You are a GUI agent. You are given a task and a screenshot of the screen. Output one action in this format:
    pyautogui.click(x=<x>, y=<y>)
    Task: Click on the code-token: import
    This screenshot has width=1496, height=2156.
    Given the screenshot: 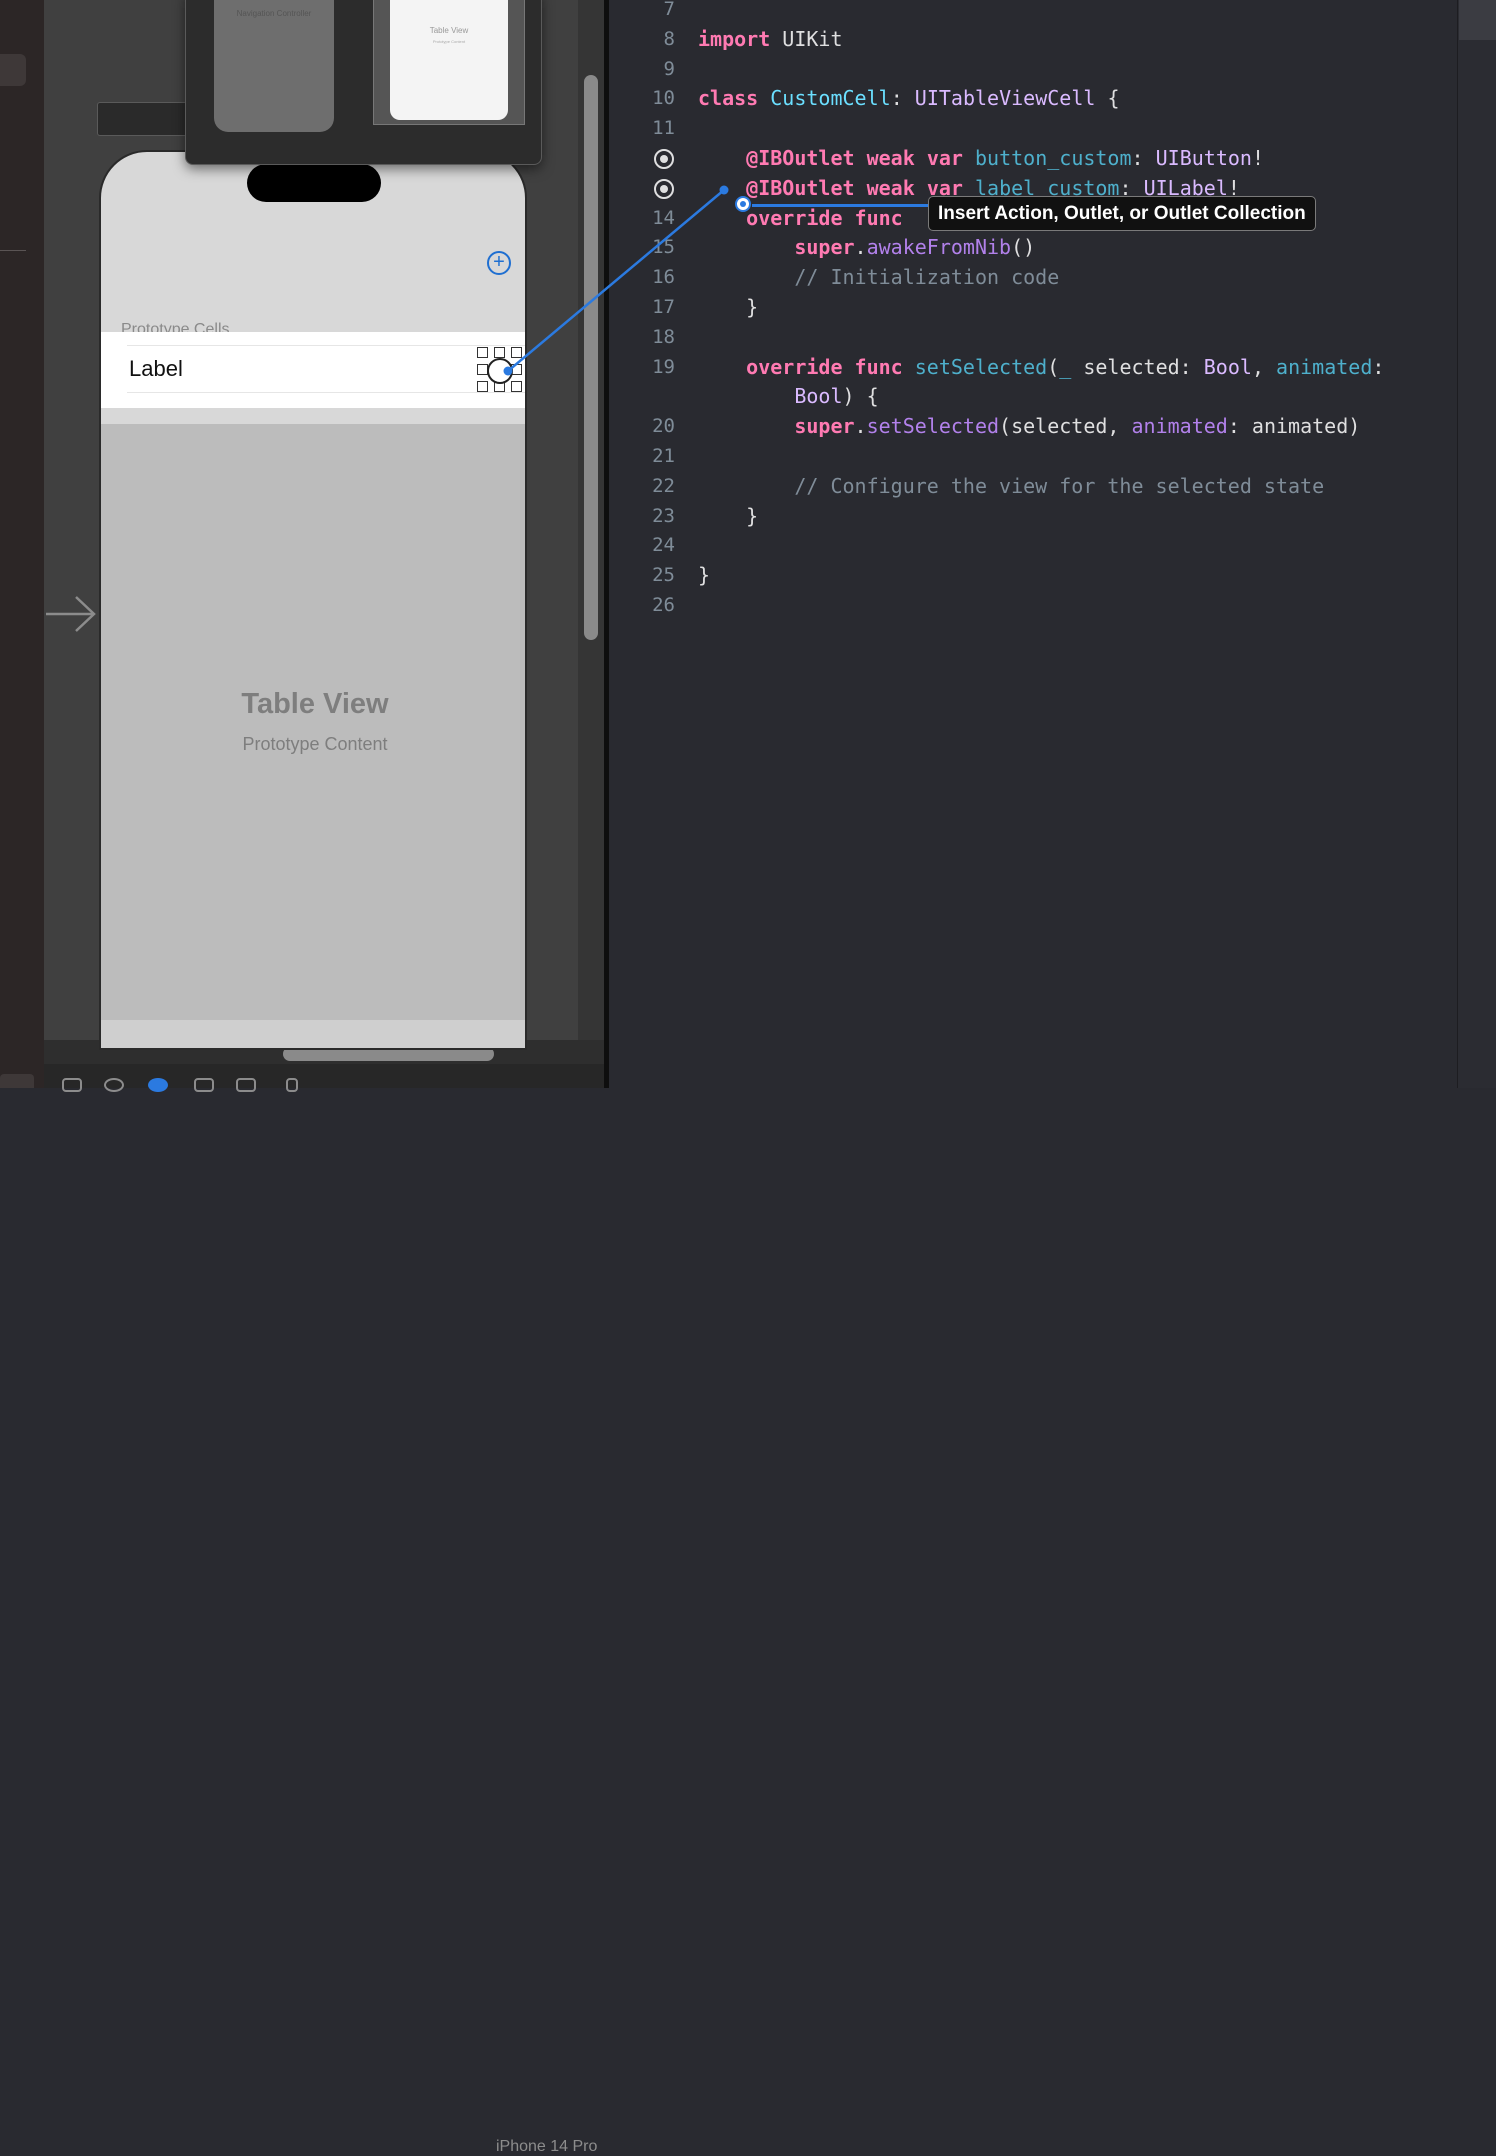 What is the action you would take?
    pyautogui.click(x=734, y=38)
    